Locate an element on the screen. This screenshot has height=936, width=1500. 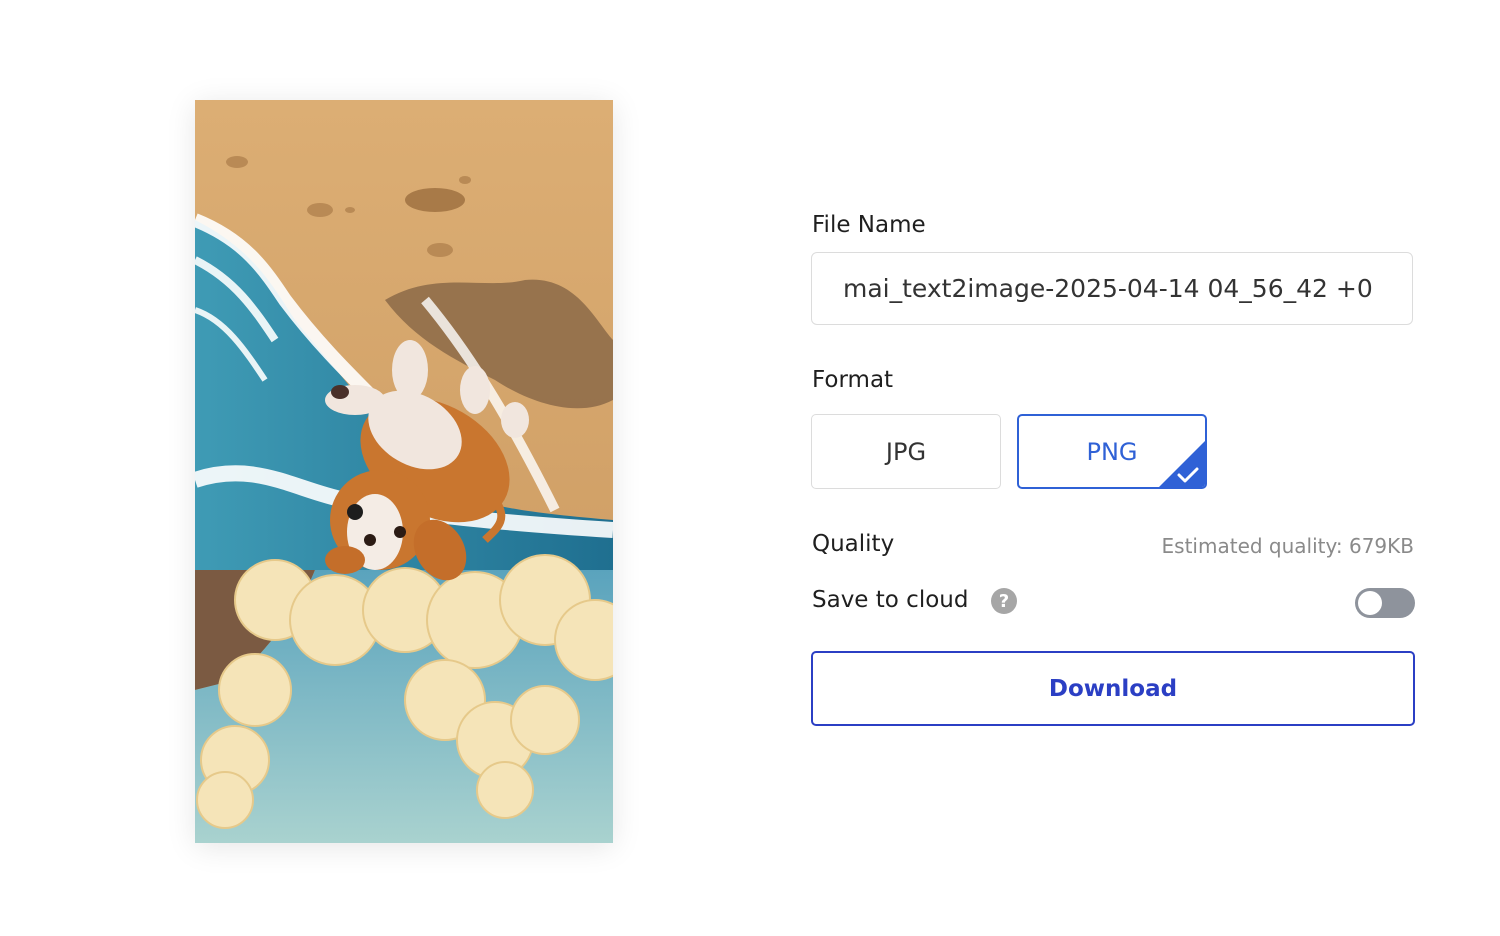
help-icon: ? is located at coordinates (1004, 601).